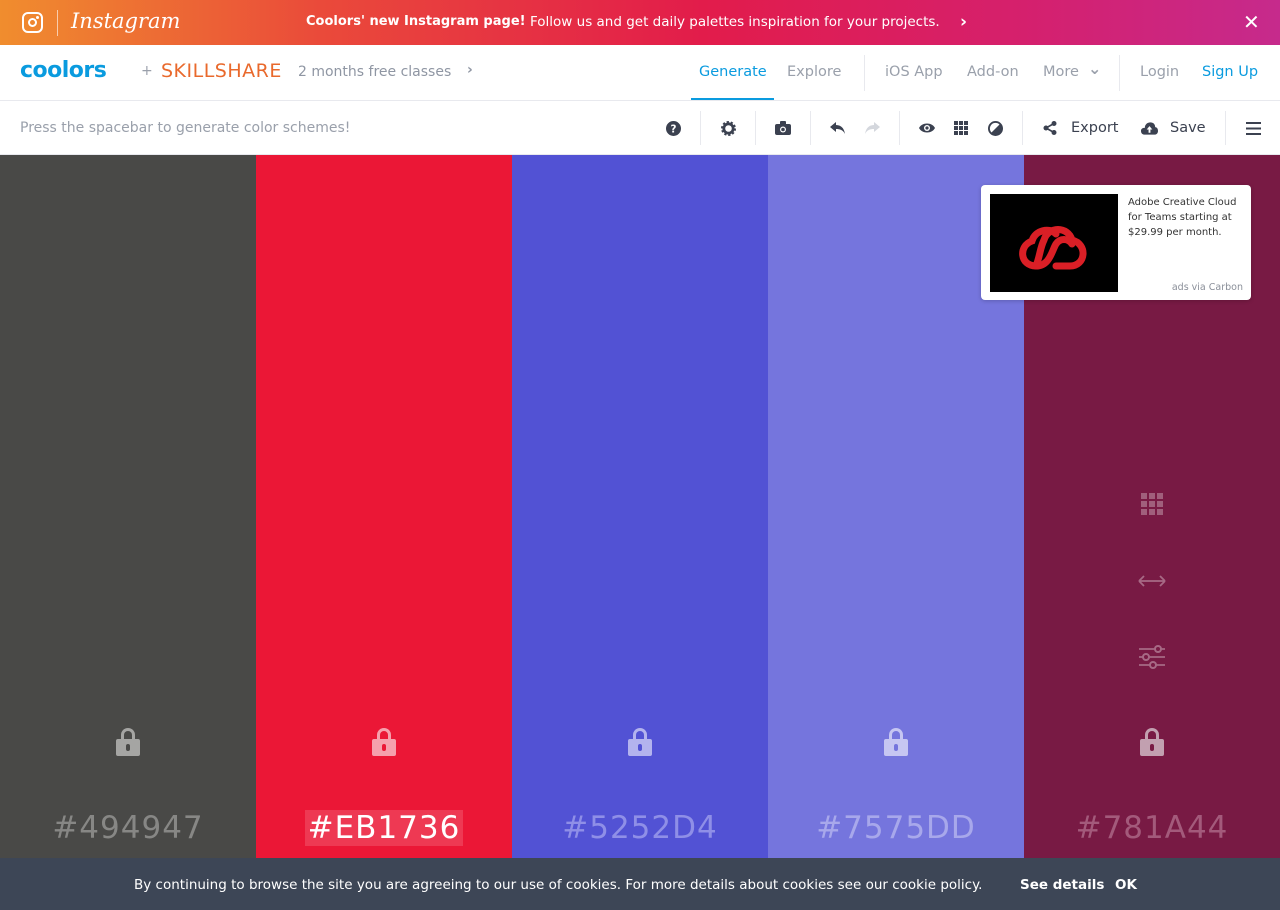  I want to click on eye-icon, so click(927, 128).